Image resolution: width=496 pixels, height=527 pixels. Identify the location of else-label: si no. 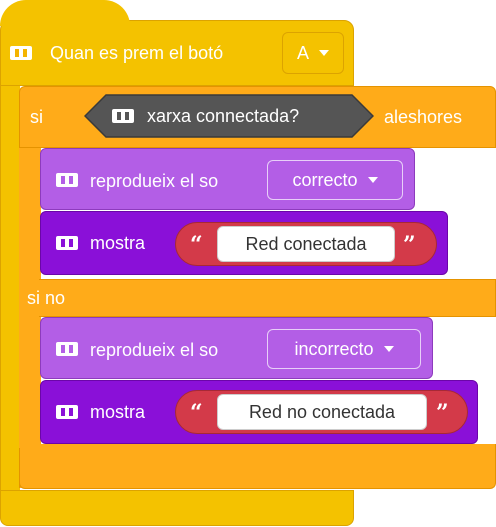
(46, 298).